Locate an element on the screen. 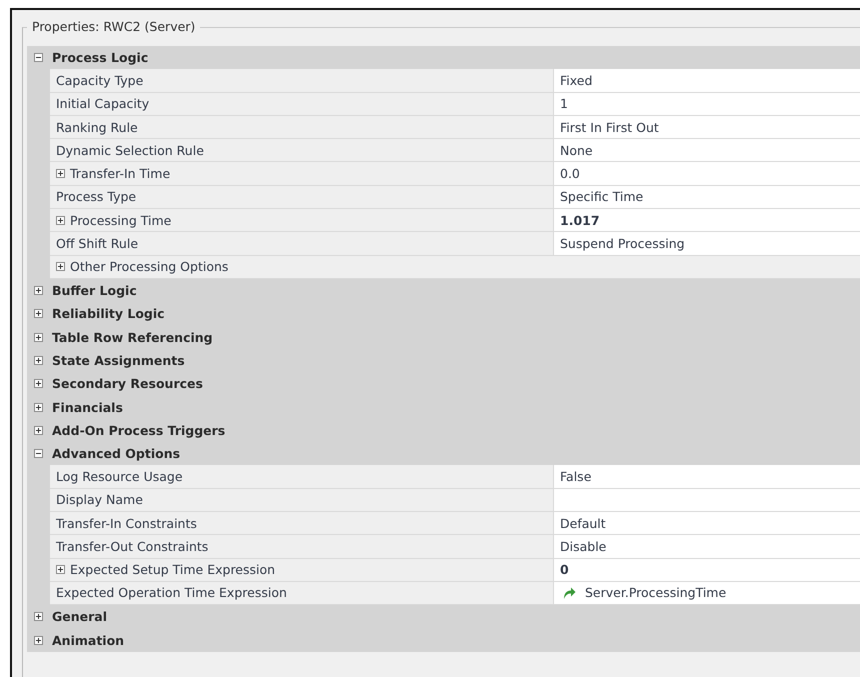  value-text: False is located at coordinates (576, 476).